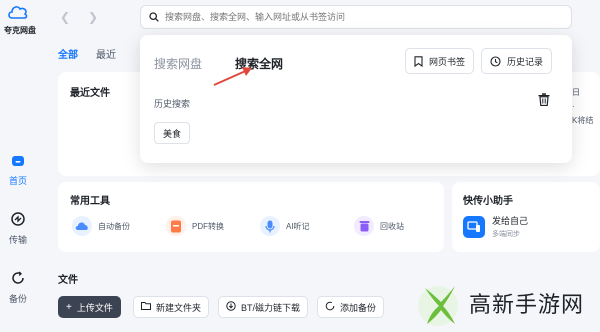 The width and height of the screenshot is (600, 332). I want to click on backup-add-icon, so click(330, 307).